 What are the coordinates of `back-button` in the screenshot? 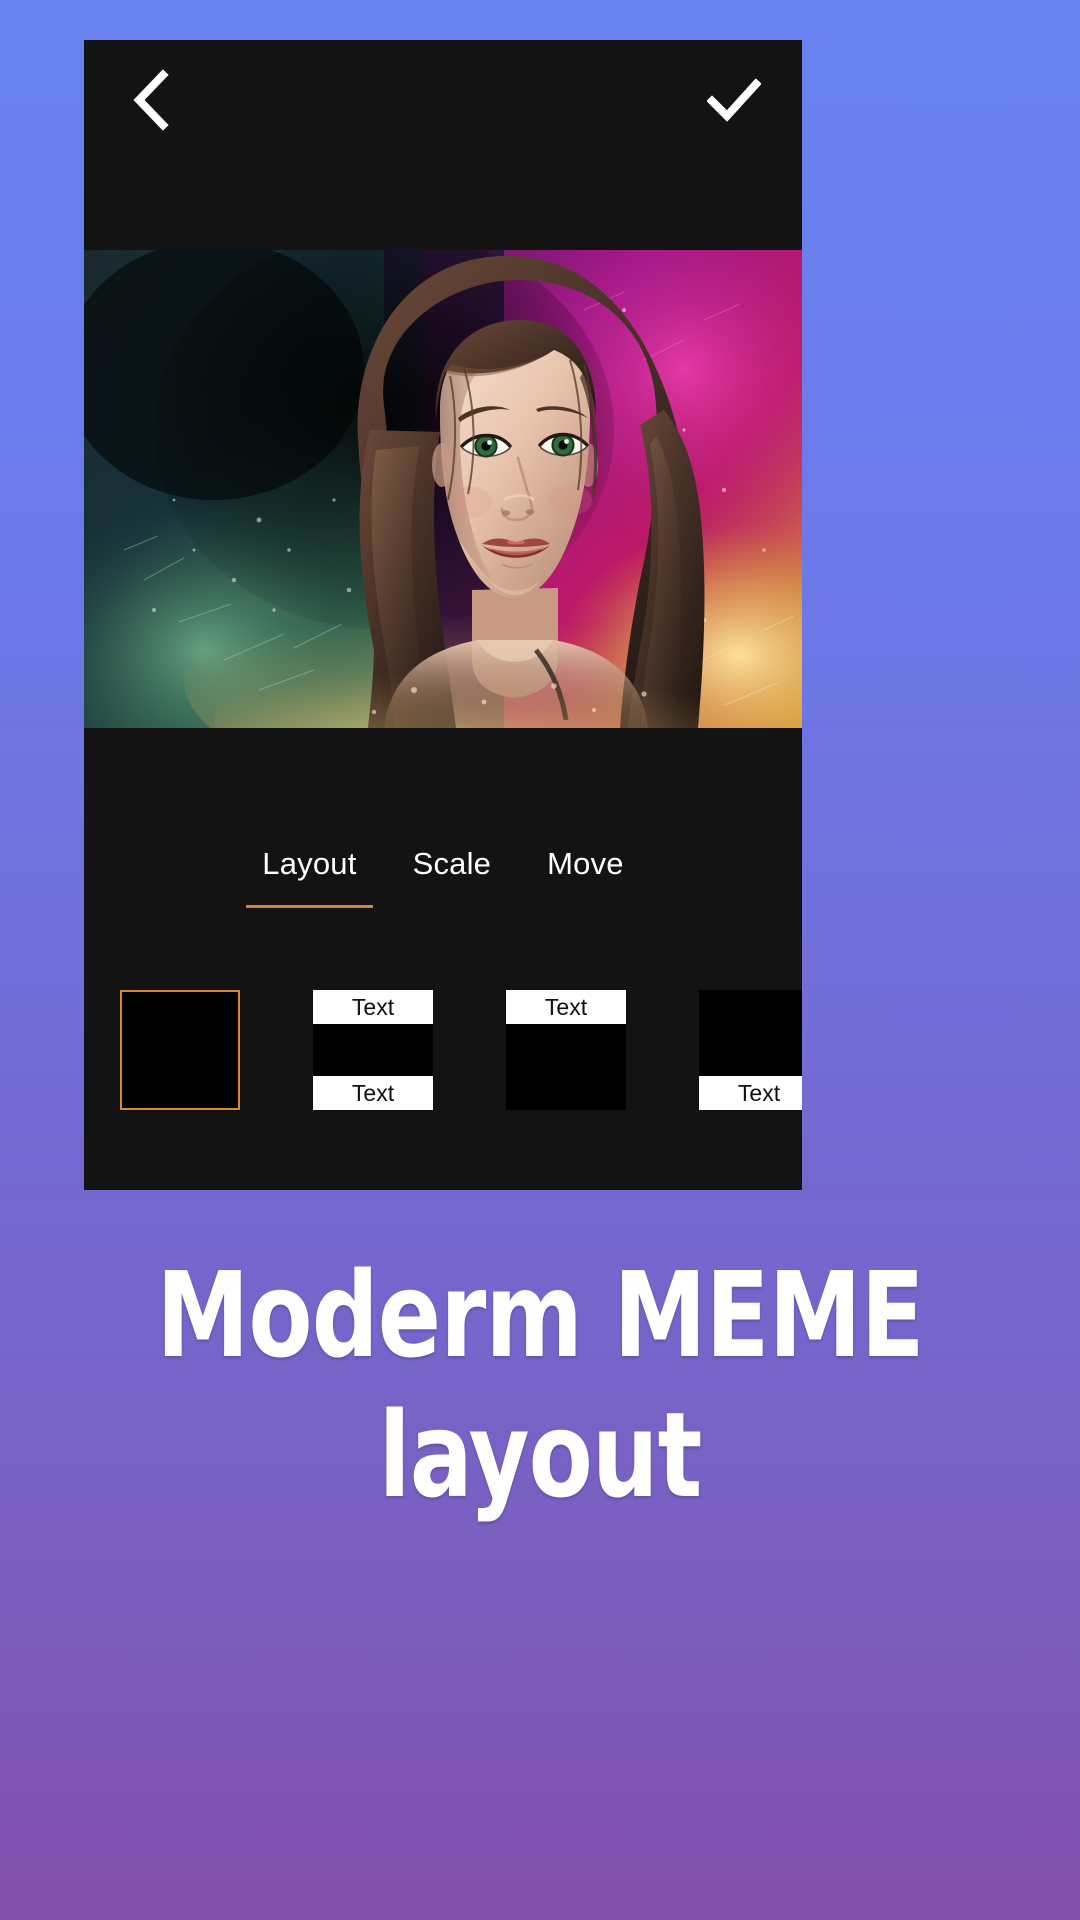 It's located at (152, 100).